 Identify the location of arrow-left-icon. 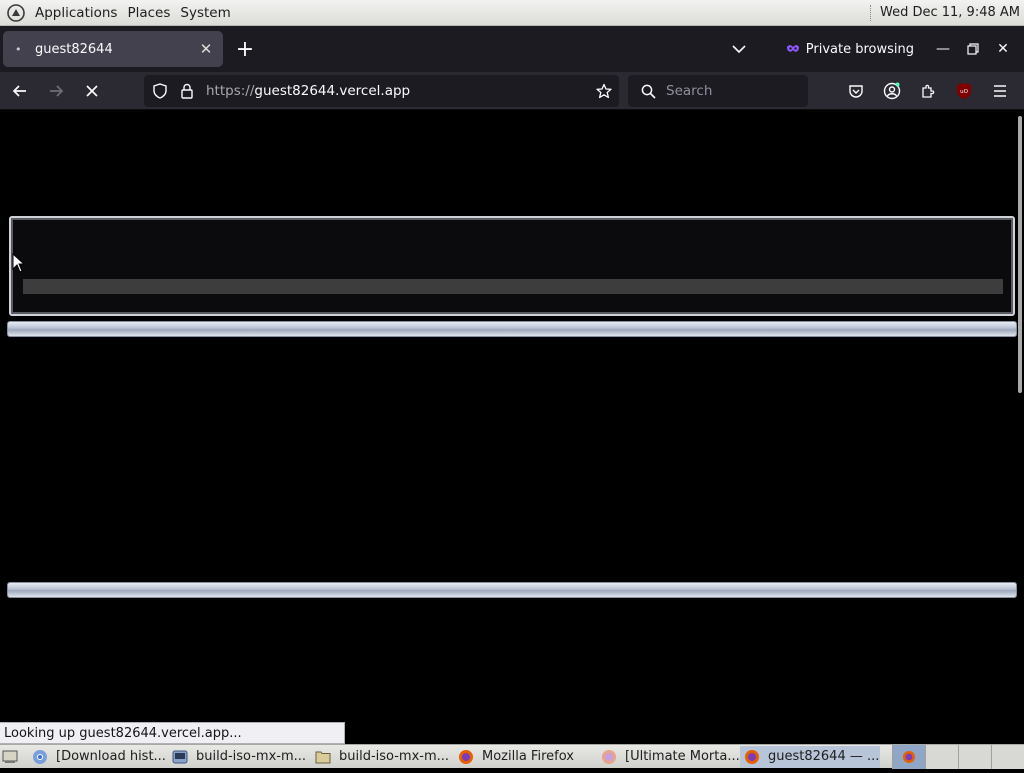
(19, 90).